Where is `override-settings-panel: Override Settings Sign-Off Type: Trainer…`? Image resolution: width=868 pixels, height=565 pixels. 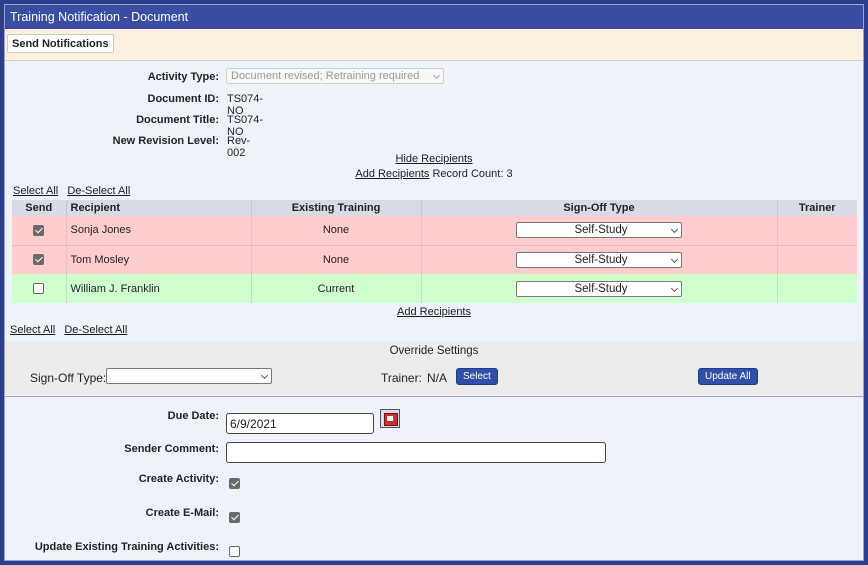 override-settings-panel: Override Settings Sign-Off Type: Trainer… is located at coordinates (434, 368).